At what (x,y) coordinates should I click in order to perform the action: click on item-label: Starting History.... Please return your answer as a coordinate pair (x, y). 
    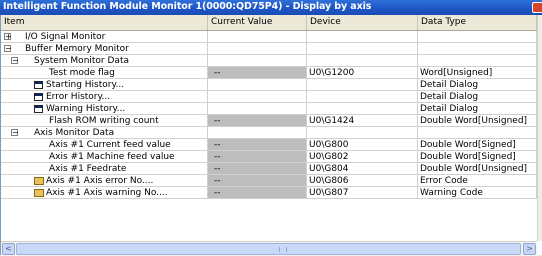
    Looking at the image, I should click on (85, 84).